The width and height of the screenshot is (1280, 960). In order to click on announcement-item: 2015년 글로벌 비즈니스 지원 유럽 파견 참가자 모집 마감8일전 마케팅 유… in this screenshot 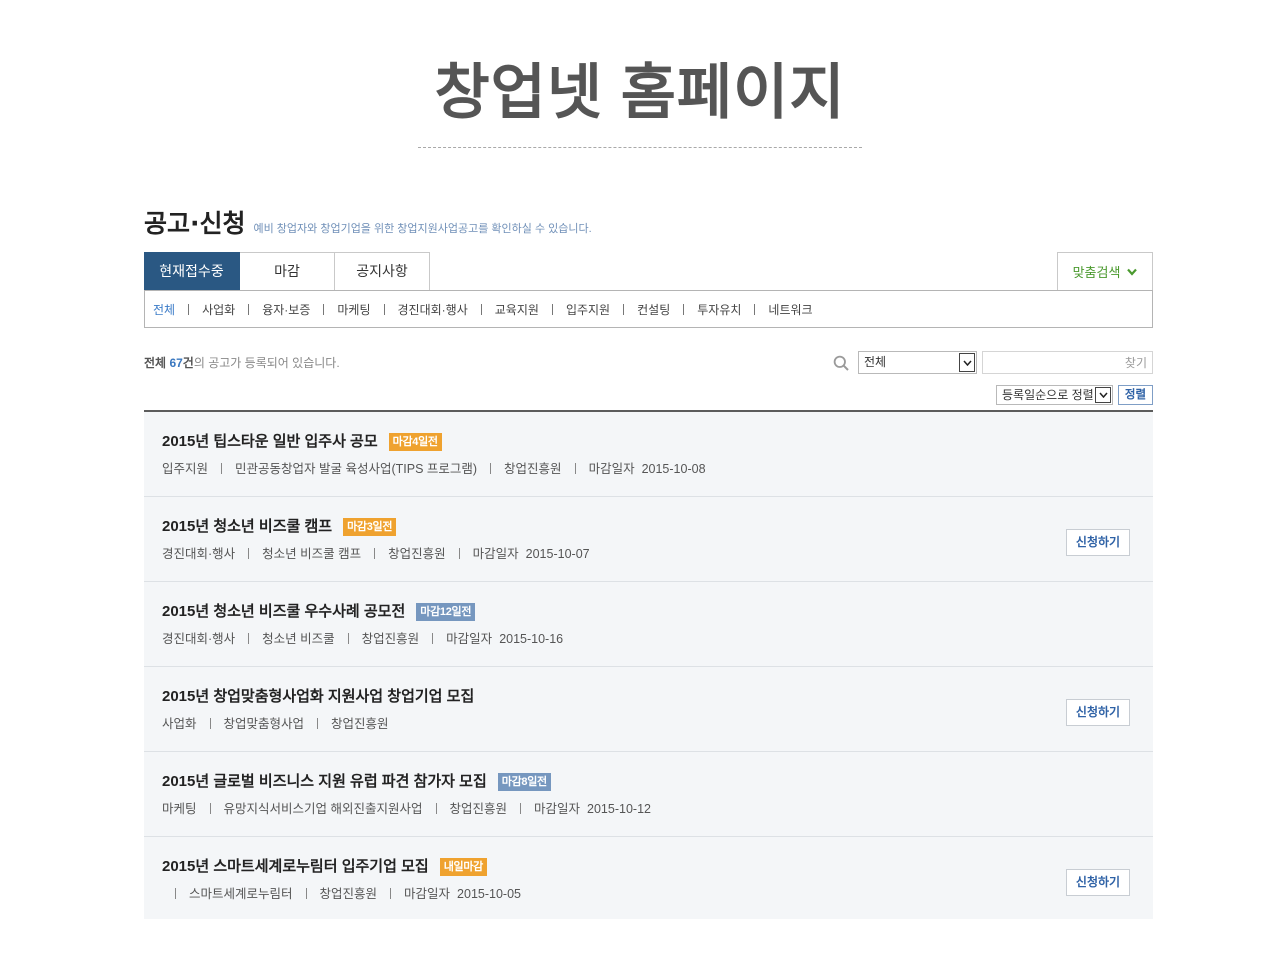, I will do `click(648, 794)`.